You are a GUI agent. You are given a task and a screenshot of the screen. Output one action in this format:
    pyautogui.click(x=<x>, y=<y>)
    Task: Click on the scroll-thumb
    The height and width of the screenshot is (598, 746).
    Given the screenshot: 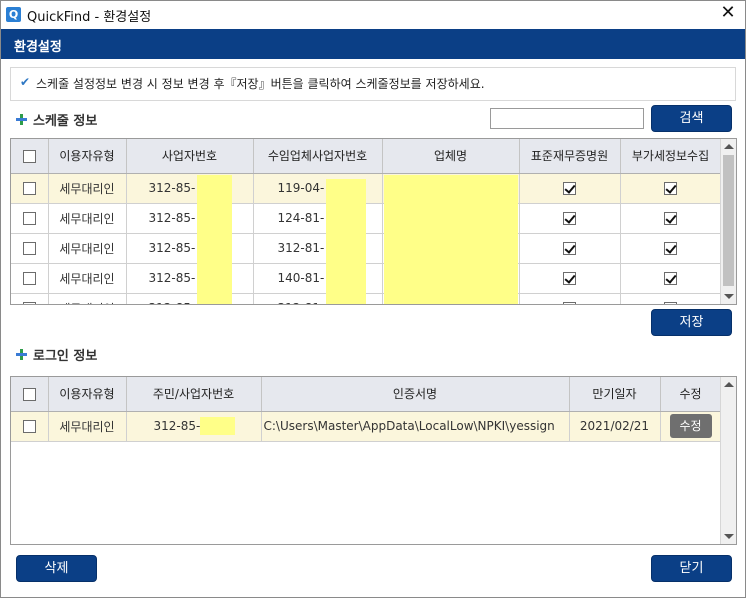 What is the action you would take?
    pyautogui.click(x=728, y=220)
    